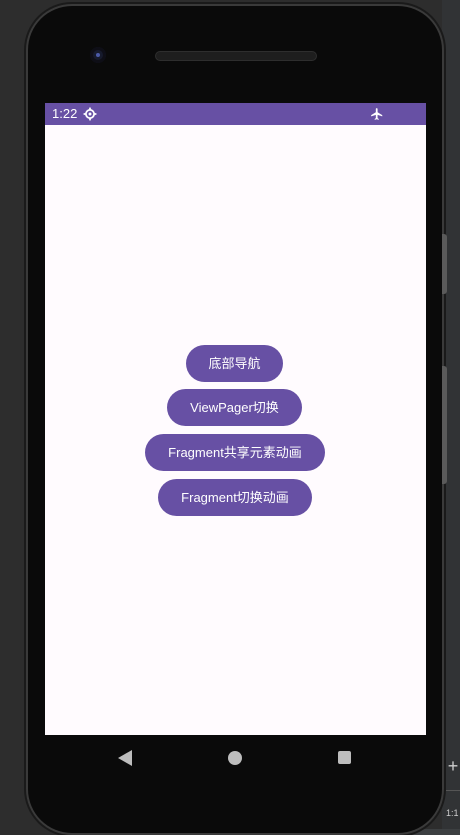 Image resolution: width=460 pixels, height=835 pixels. What do you see at coordinates (234, 363) in the screenshot?
I see `bottom-navigation-button: 底部导航` at bounding box center [234, 363].